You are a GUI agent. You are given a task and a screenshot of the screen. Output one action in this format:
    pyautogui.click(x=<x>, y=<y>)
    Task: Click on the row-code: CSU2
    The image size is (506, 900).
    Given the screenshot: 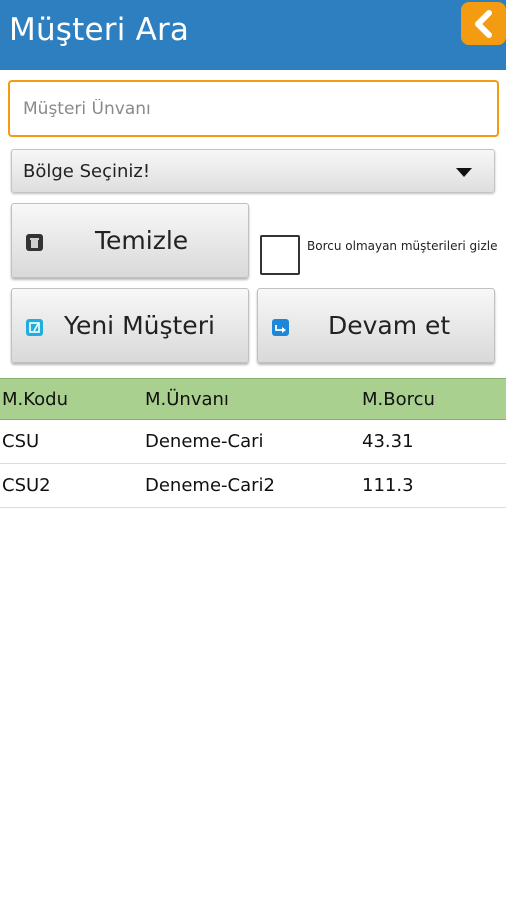 What is the action you would take?
    pyautogui.click(x=26, y=485)
    